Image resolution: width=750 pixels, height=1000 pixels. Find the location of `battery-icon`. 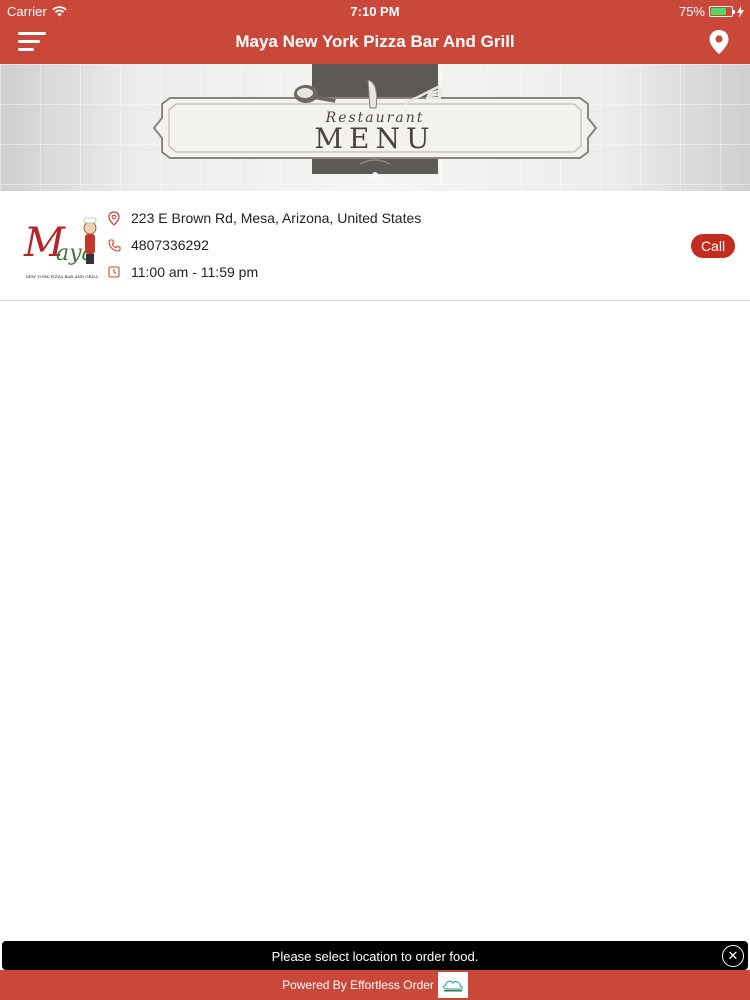

battery-icon is located at coordinates (722, 11).